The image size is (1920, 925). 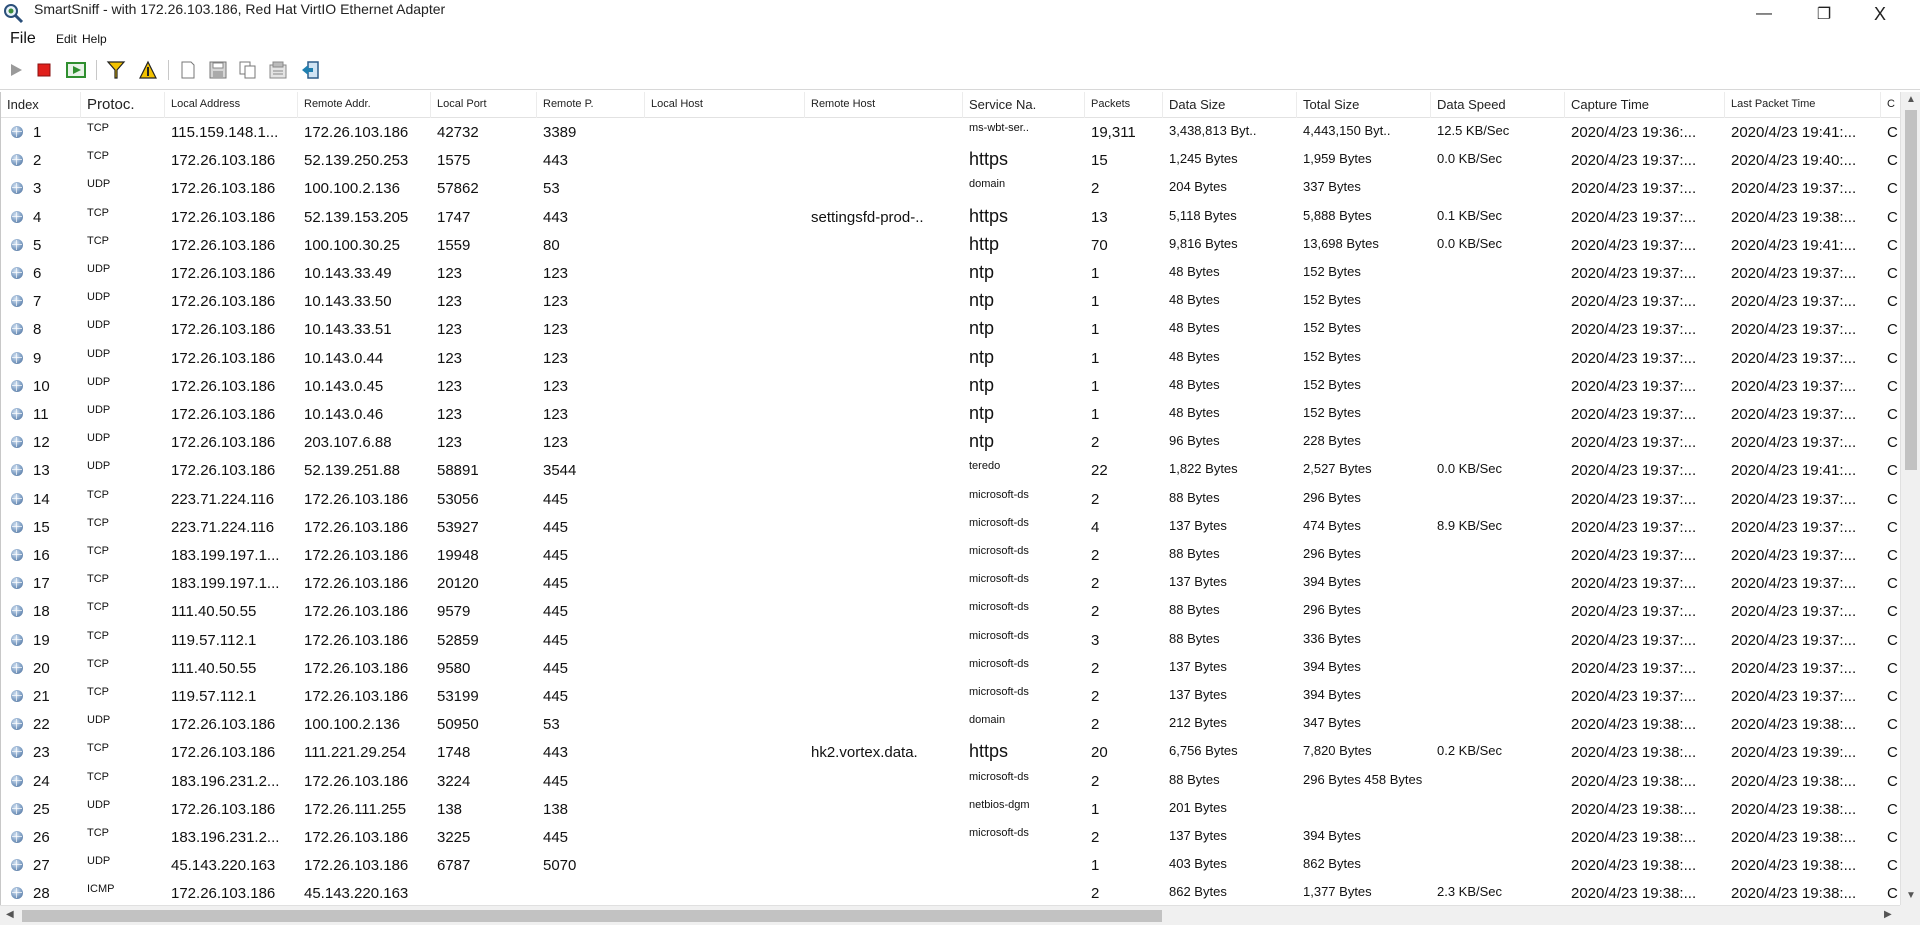 What do you see at coordinates (1764, 14) in the screenshot?
I see `minimize-button: —` at bounding box center [1764, 14].